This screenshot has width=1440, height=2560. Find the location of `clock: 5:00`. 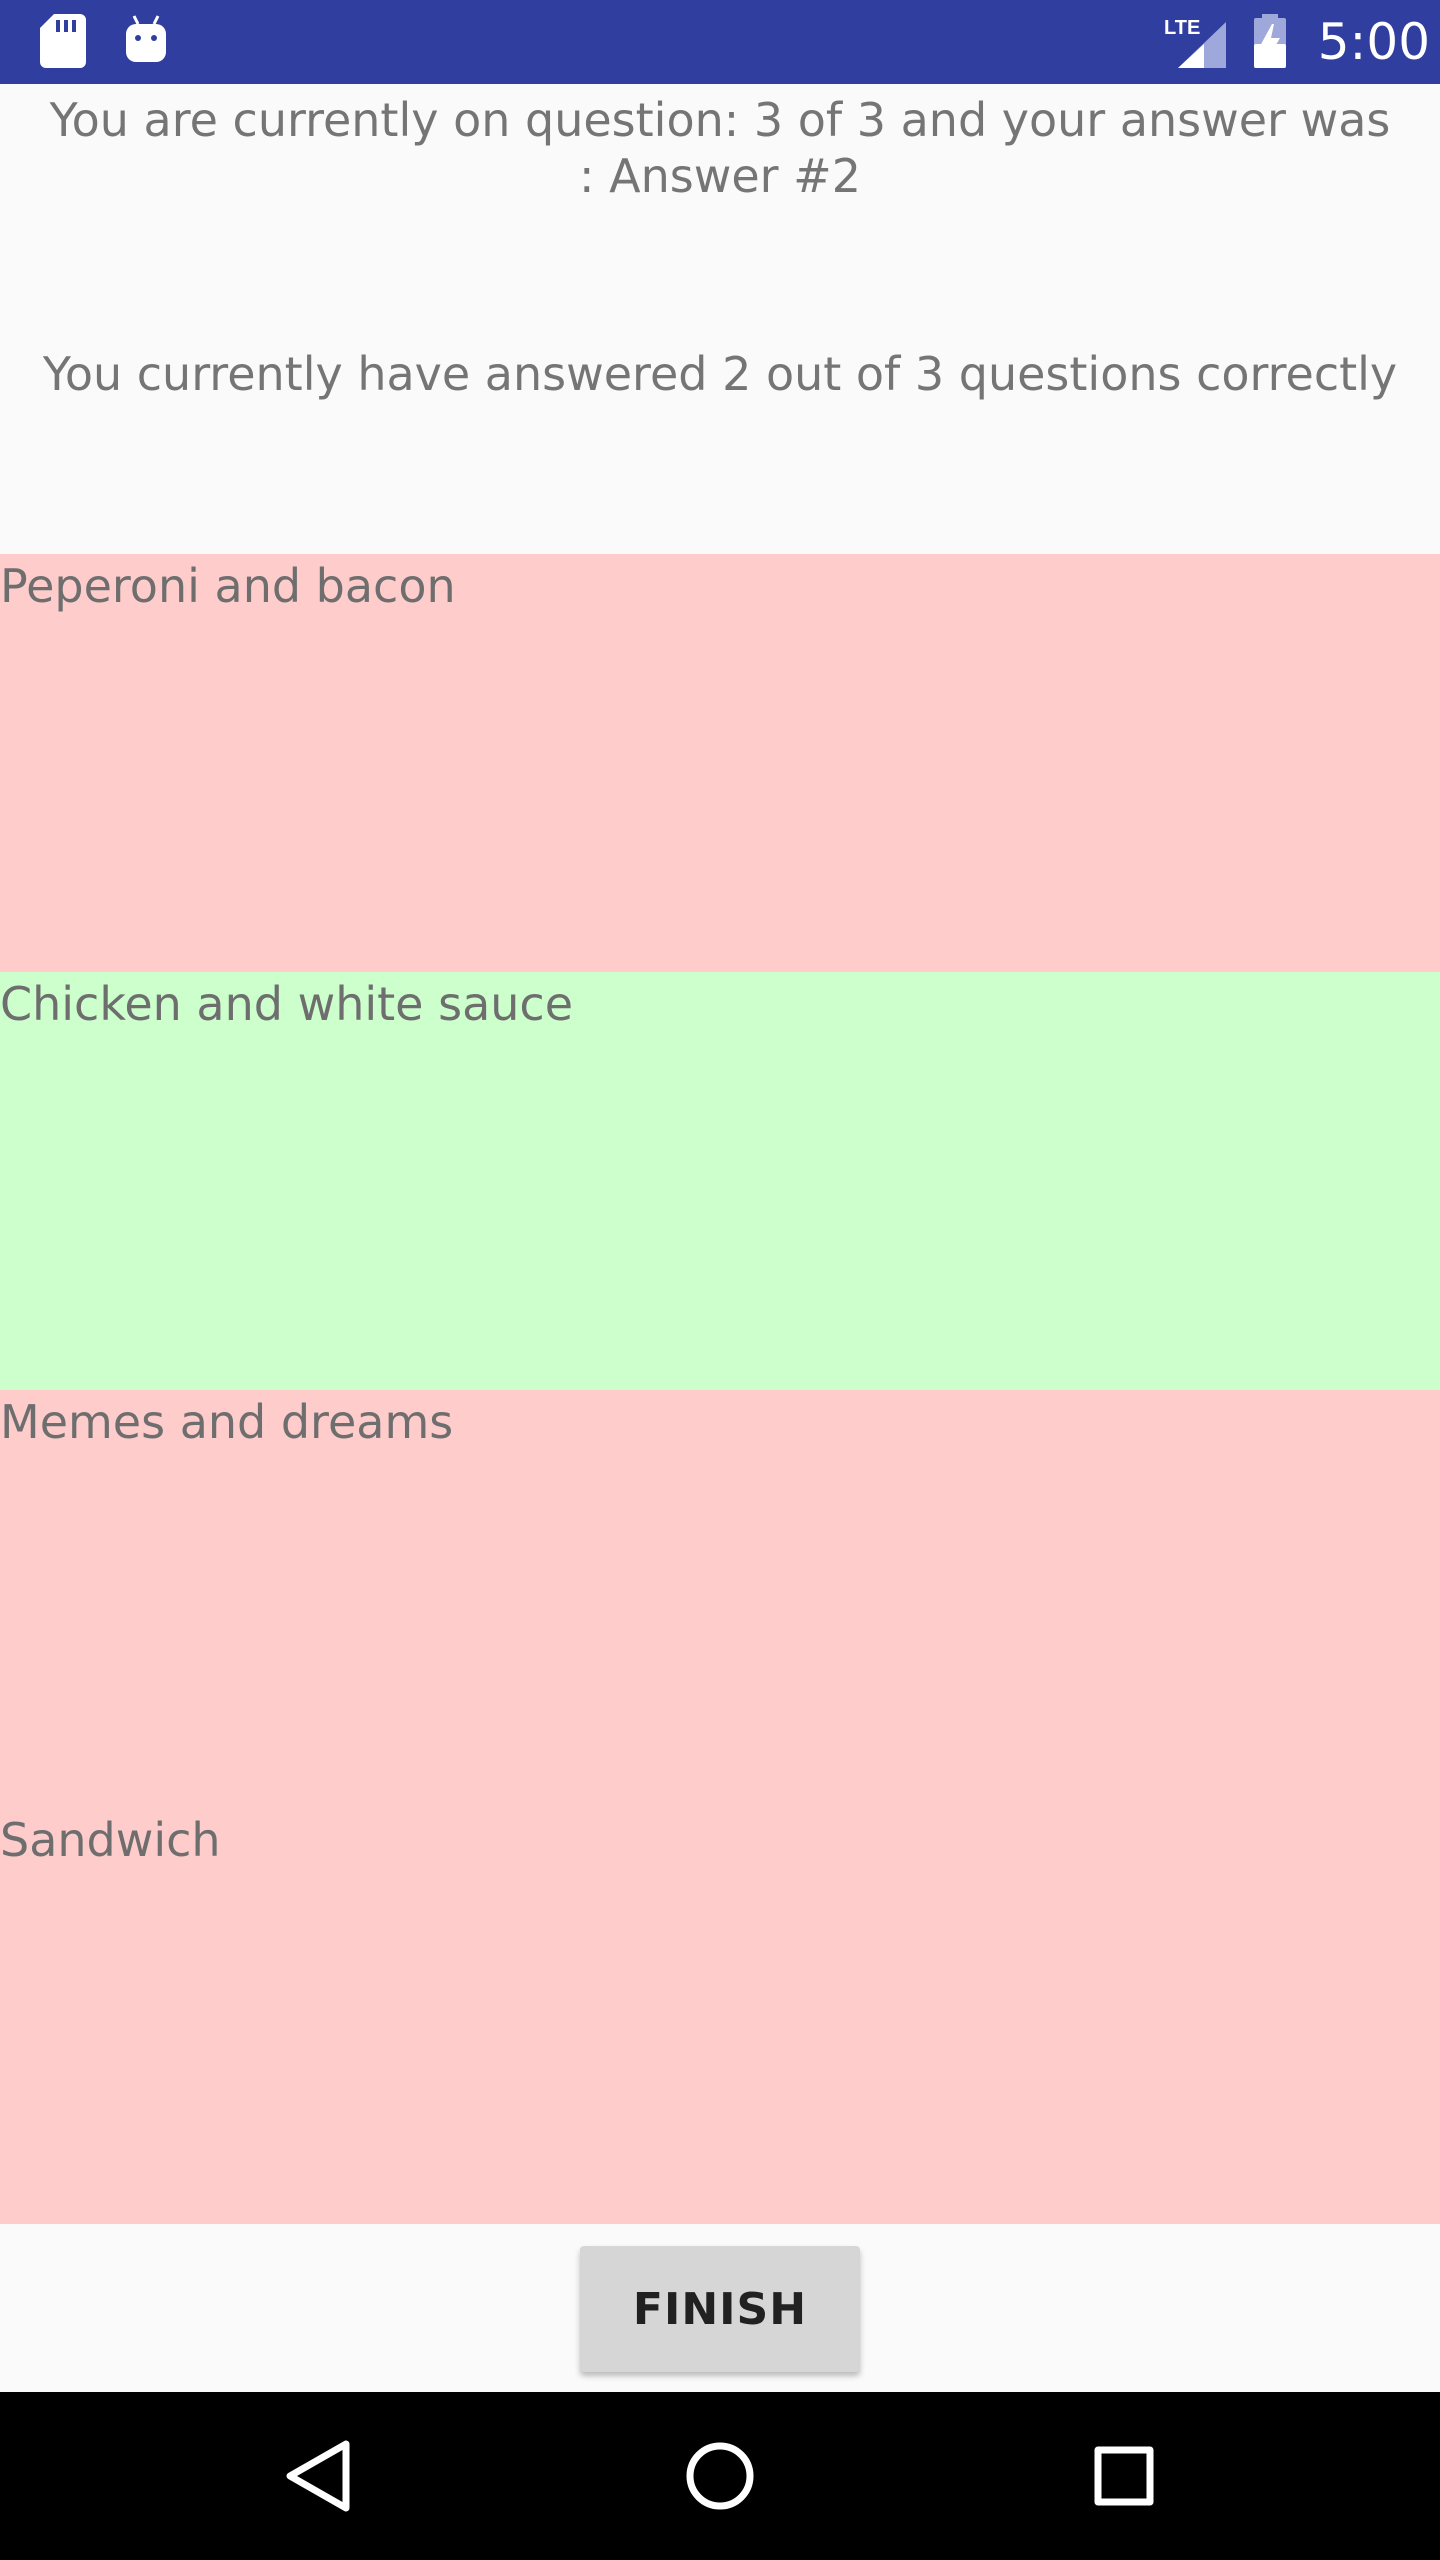

clock: 5:00 is located at coordinates (1373, 42).